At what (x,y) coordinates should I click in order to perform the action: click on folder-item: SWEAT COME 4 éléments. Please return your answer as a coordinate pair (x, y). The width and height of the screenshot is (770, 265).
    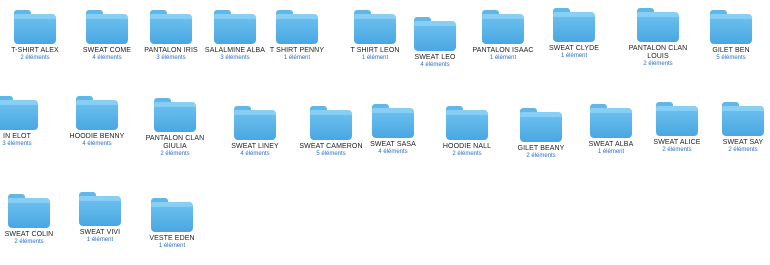
    Looking at the image, I should click on (107, 36).